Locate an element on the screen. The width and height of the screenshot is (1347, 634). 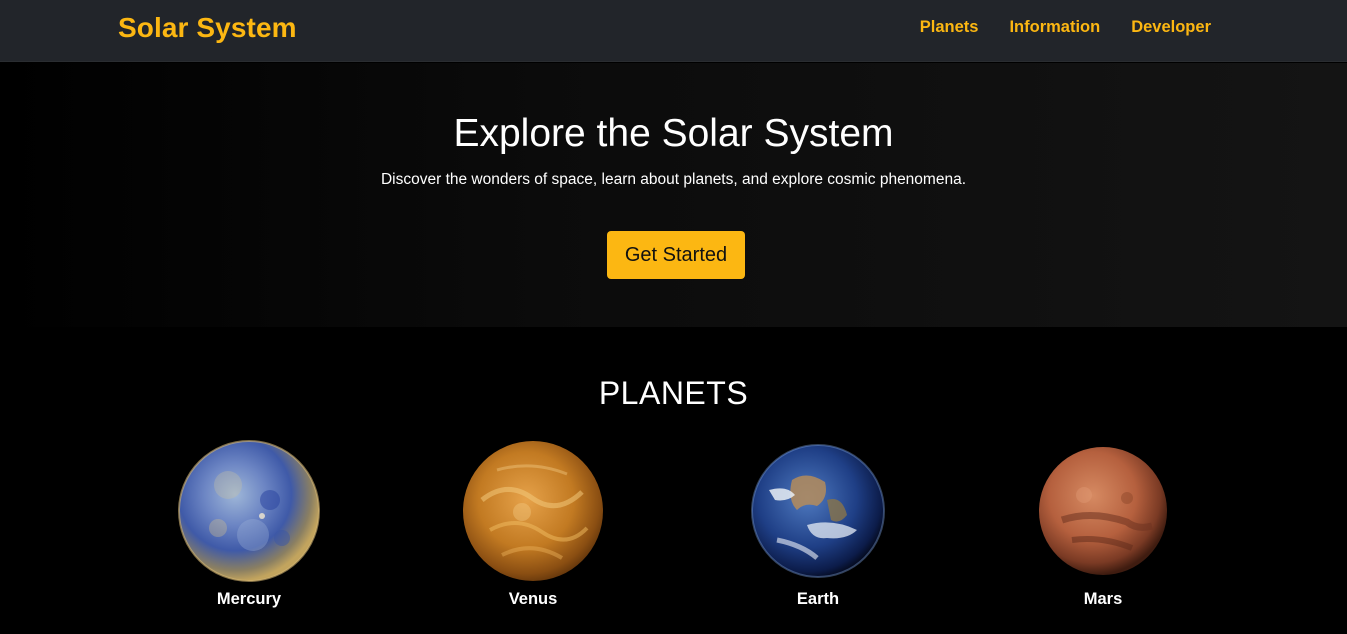
brand-logo: Solar System is located at coordinates (207, 28).